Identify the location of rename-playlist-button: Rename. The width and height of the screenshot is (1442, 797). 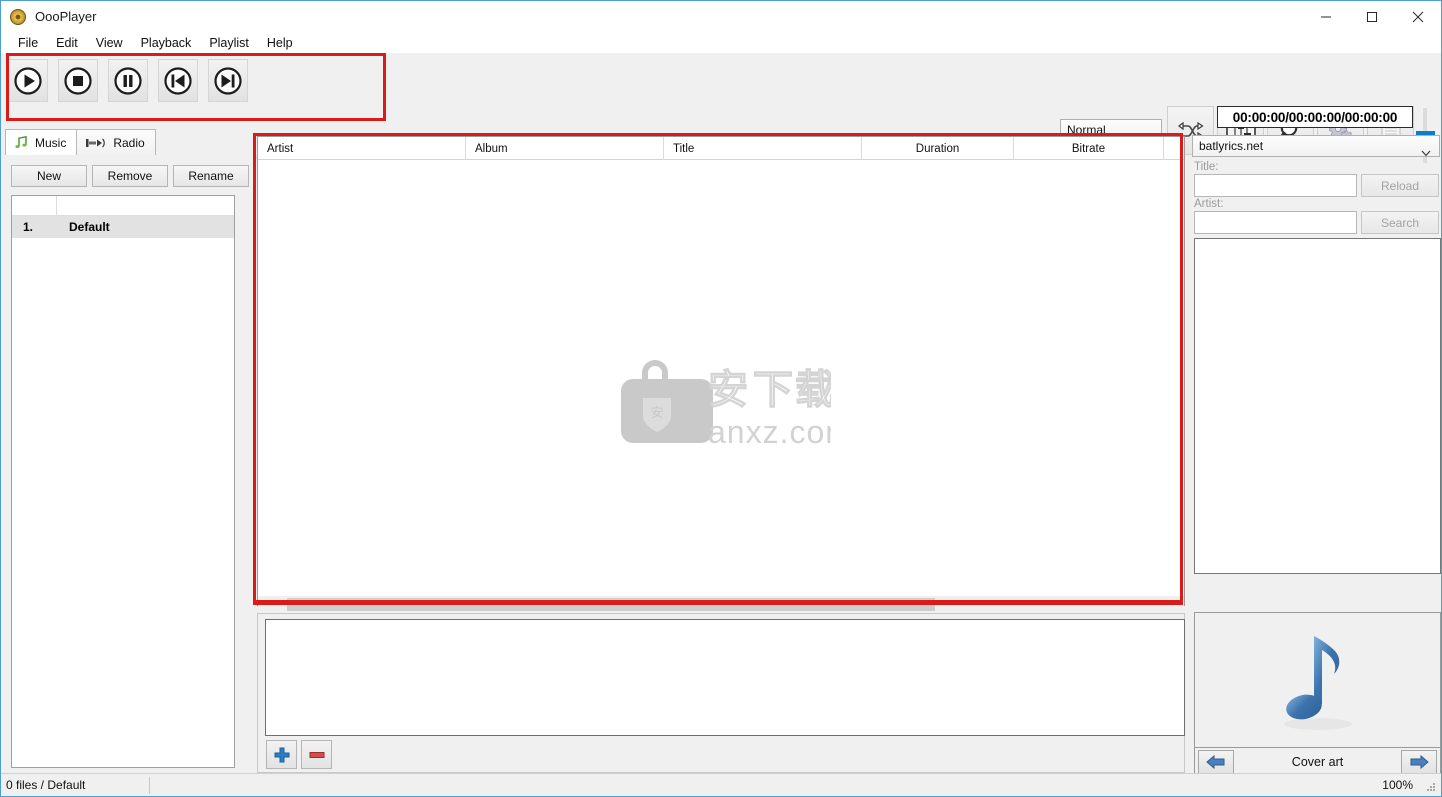
(211, 176).